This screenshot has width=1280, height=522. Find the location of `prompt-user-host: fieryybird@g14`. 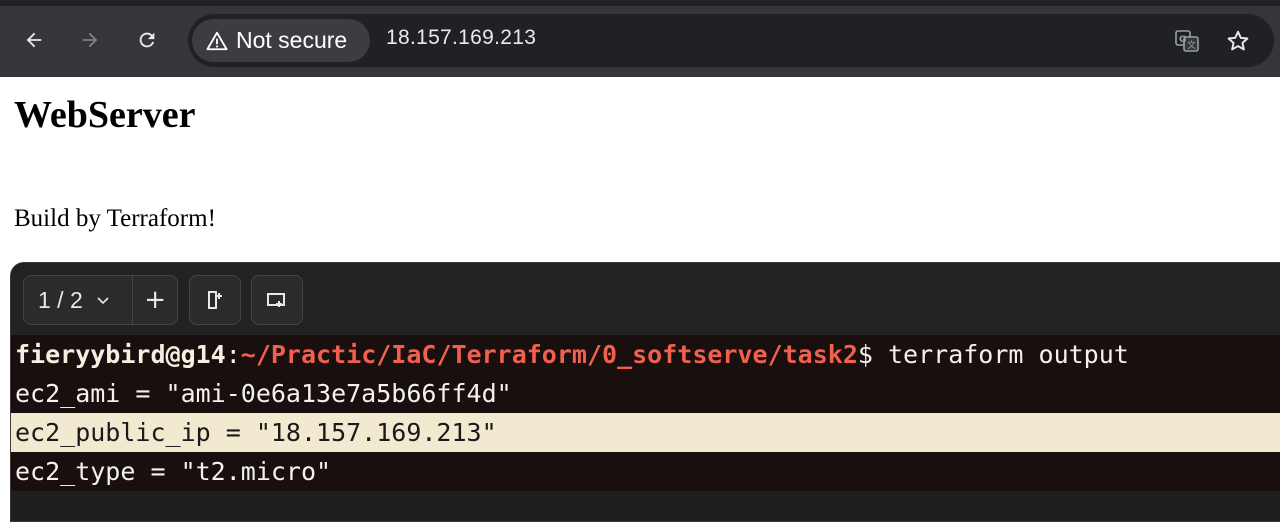

prompt-user-host: fieryybird@g14 is located at coordinates (120, 354).